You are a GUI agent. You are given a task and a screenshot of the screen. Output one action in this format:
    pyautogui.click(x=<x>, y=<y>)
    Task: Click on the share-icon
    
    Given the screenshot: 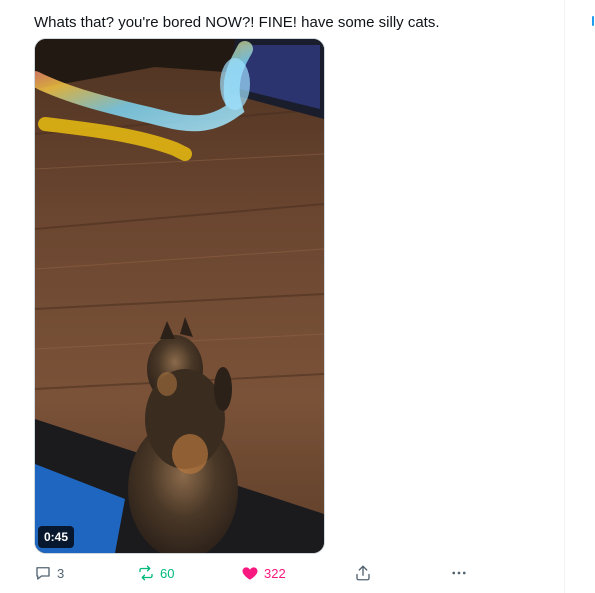 What is the action you would take?
    pyautogui.click(x=363, y=573)
    